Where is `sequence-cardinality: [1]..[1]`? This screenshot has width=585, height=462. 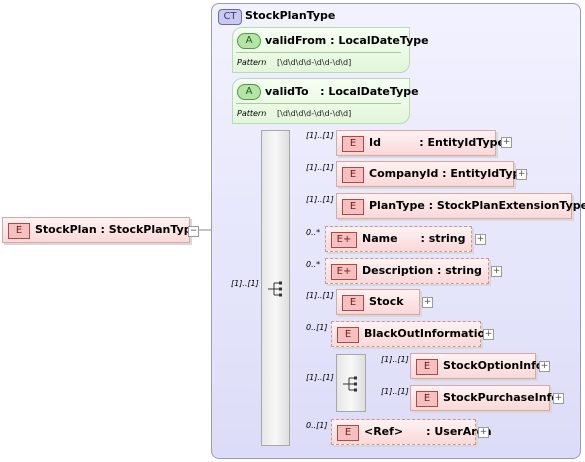
sequence-cardinality: [1]..[1] is located at coordinates (245, 283).